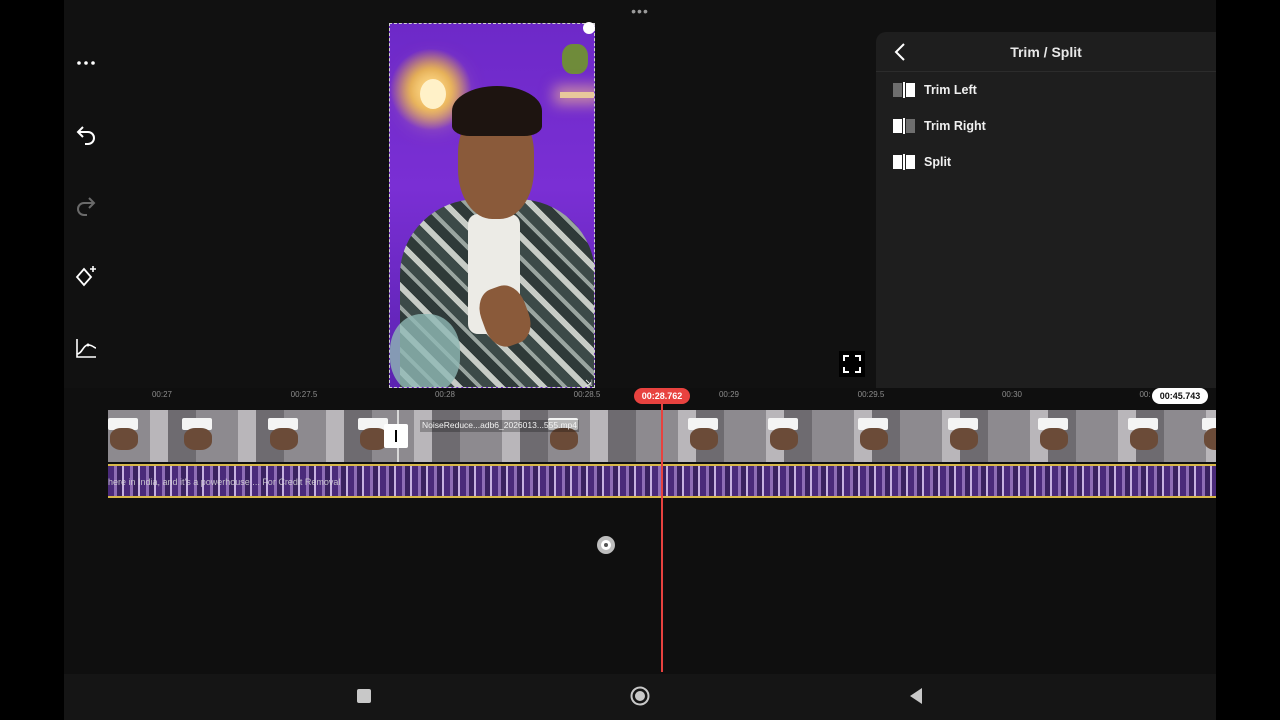 Image resolution: width=1280 pixels, height=720 pixels. I want to click on ruler-tick: 00:27.5, so click(304, 394).